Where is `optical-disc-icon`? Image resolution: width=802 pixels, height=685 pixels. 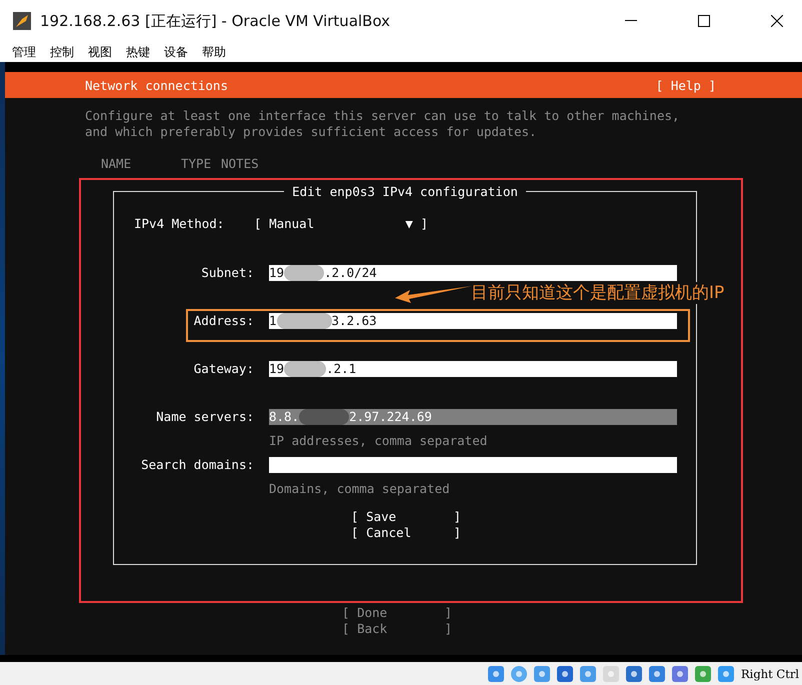
optical-disc-icon is located at coordinates (519, 674).